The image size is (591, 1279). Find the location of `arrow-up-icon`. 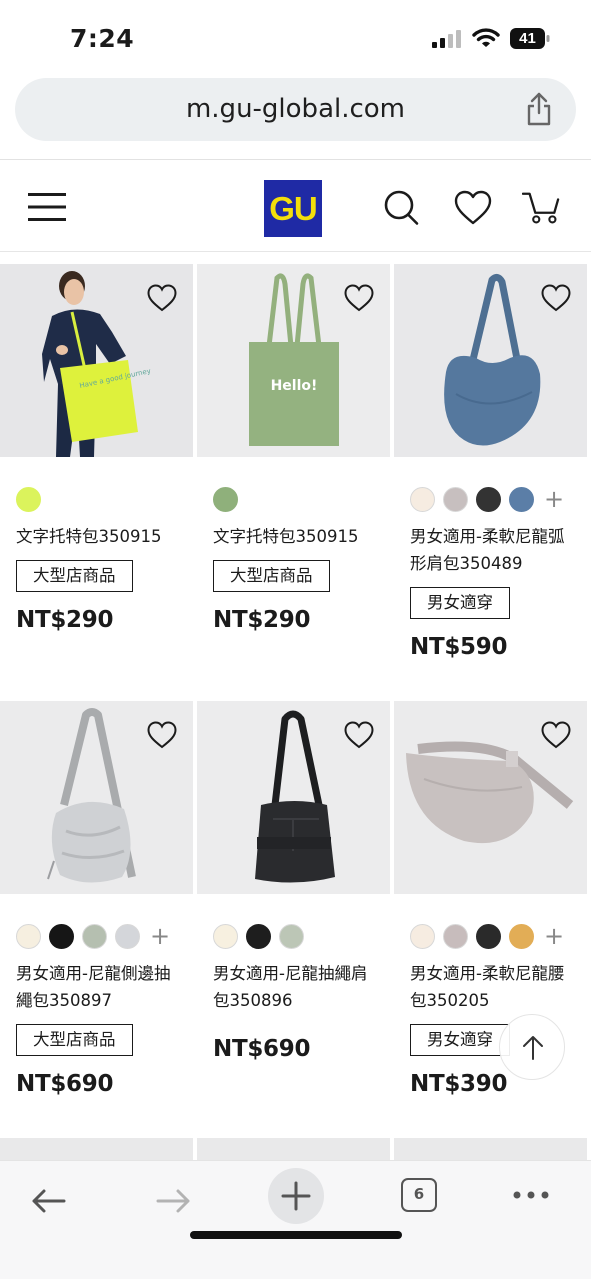

arrow-up-icon is located at coordinates (533, 1048).